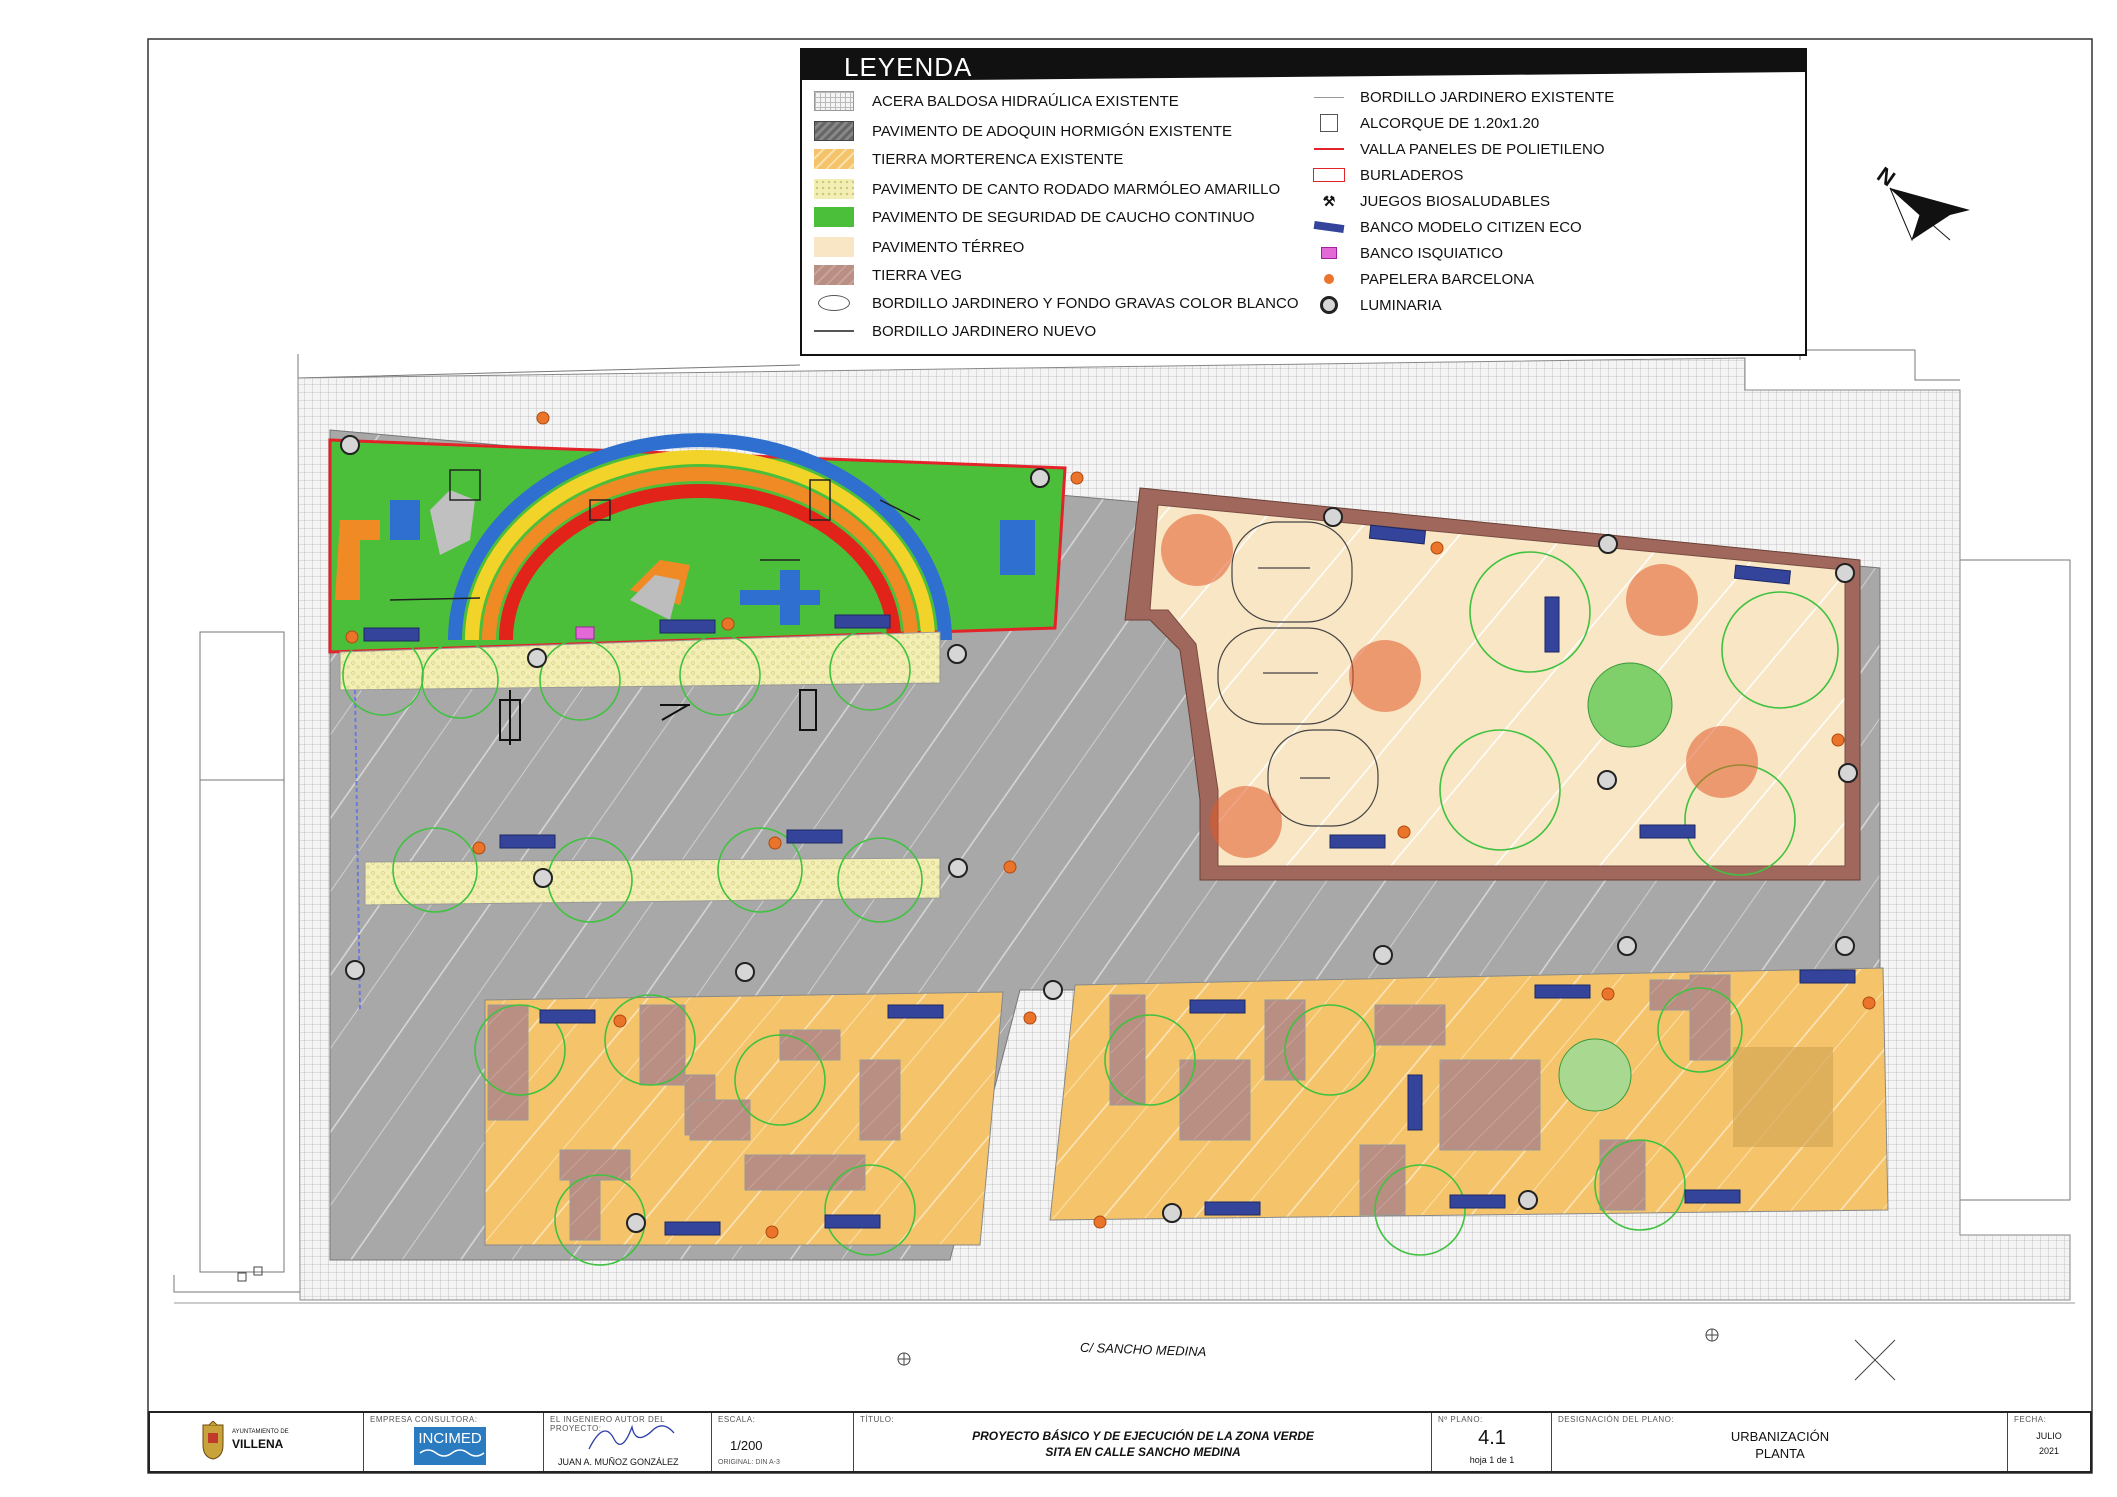  I want to click on legend-header: LEYENDA, so click(1303, 65).